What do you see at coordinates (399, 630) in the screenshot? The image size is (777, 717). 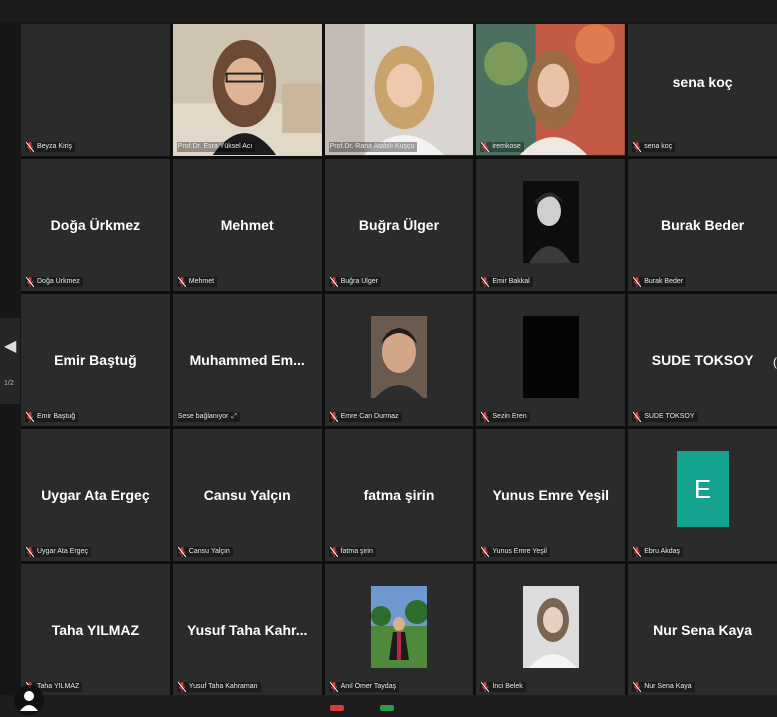 I see `participant-tile: Anıl Ömer Taydaş` at bounding box center [399, 630].